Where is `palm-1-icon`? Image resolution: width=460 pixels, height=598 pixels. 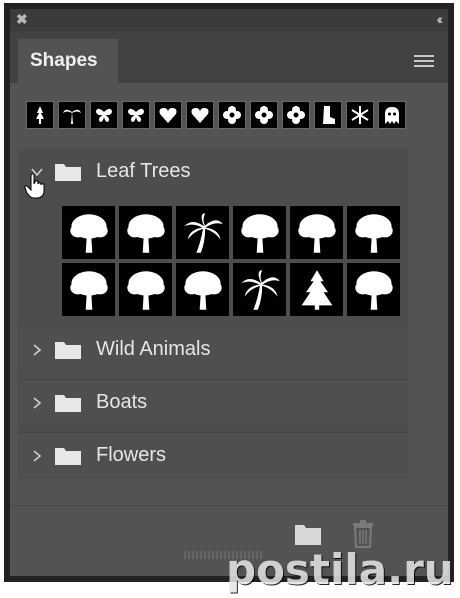
palm-1-icon is located at coordinates (203, 232).